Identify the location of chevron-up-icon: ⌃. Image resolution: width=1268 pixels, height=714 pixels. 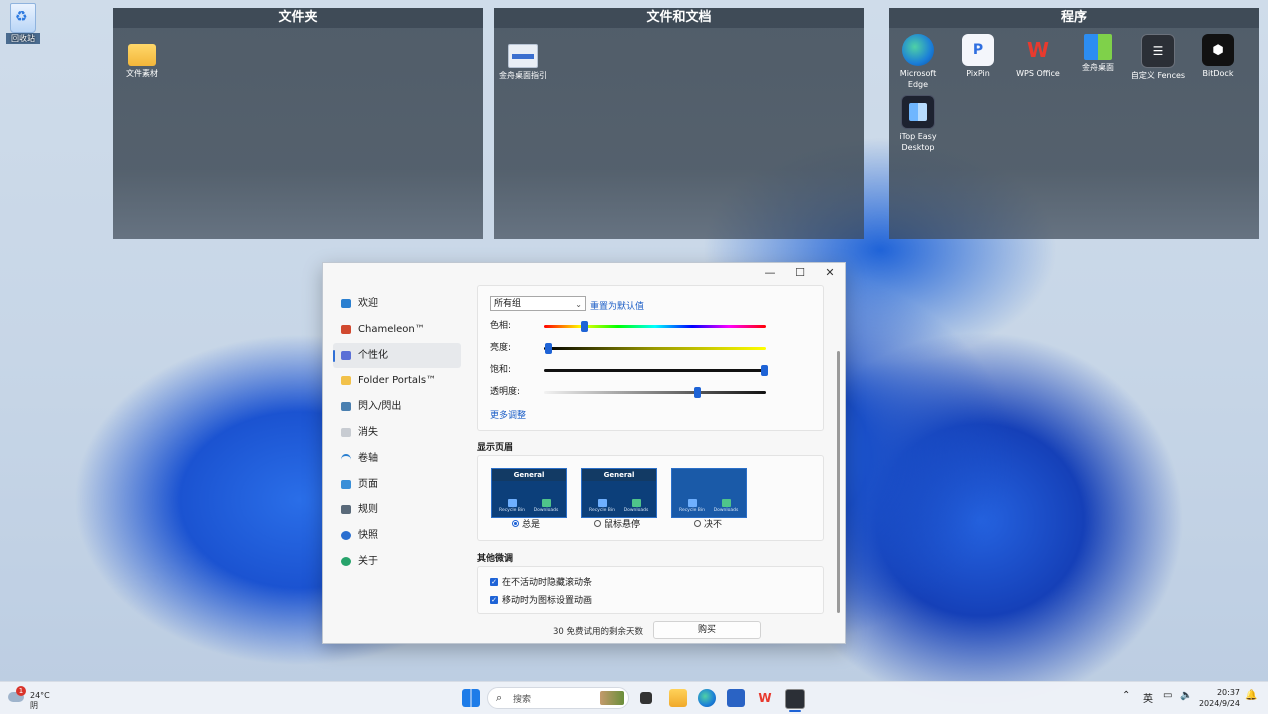
(1126, 695).